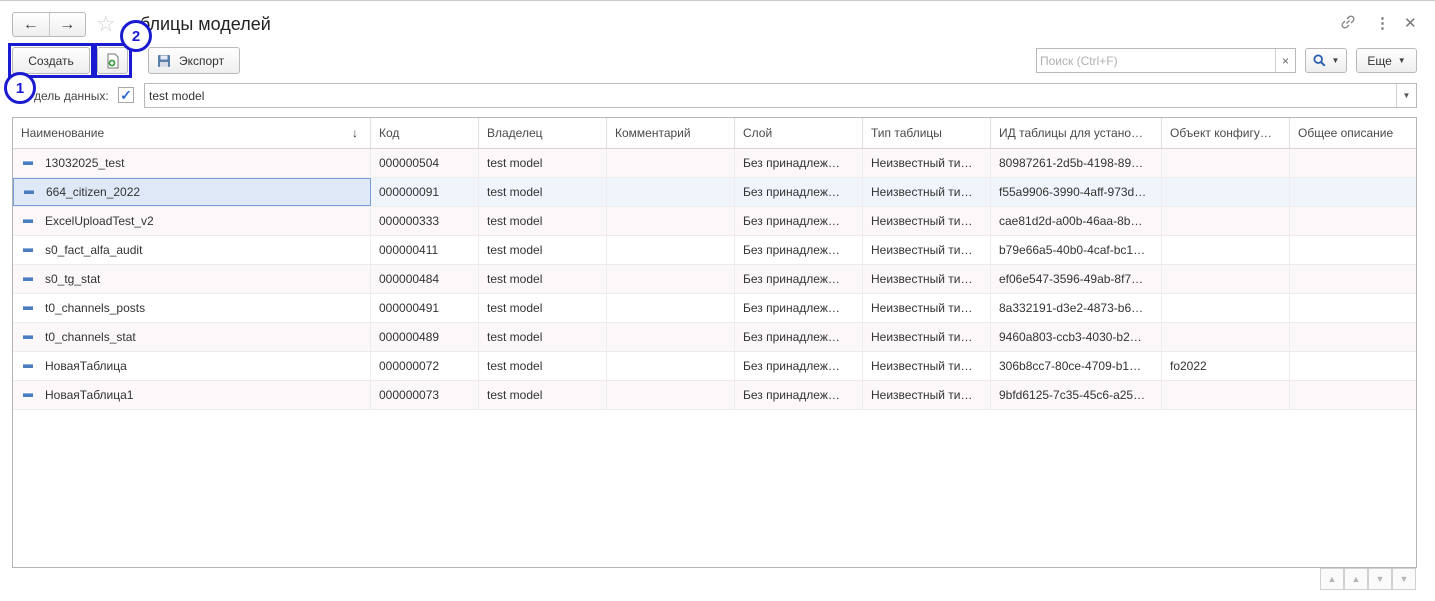 This screenshot has height=601, width=1435. Describe the element at coordinates (192, 192) in the screenshot. I see `cell-name: 664_citizen_2022` at that location.